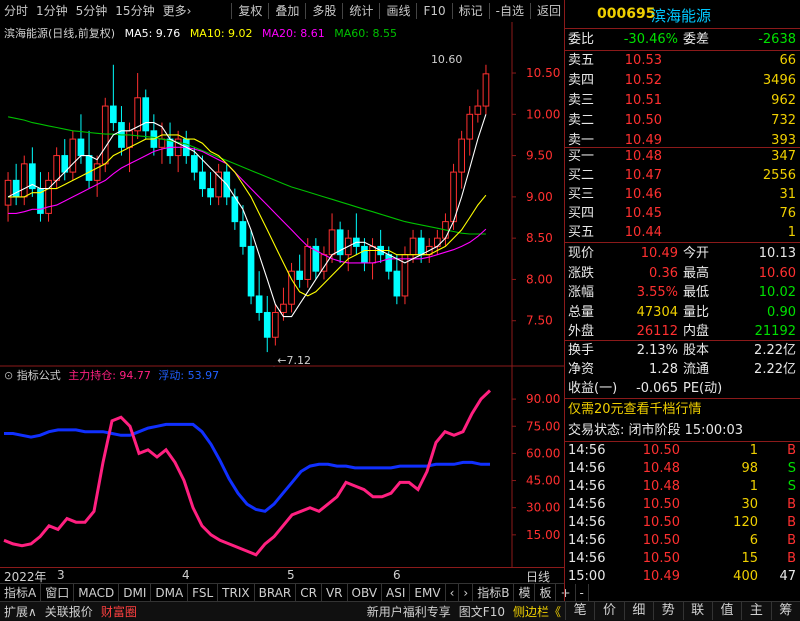 The width and height of the screenshot is (800, 621). I want to click on ind-tick-label: 90.00, so click(543, 399).